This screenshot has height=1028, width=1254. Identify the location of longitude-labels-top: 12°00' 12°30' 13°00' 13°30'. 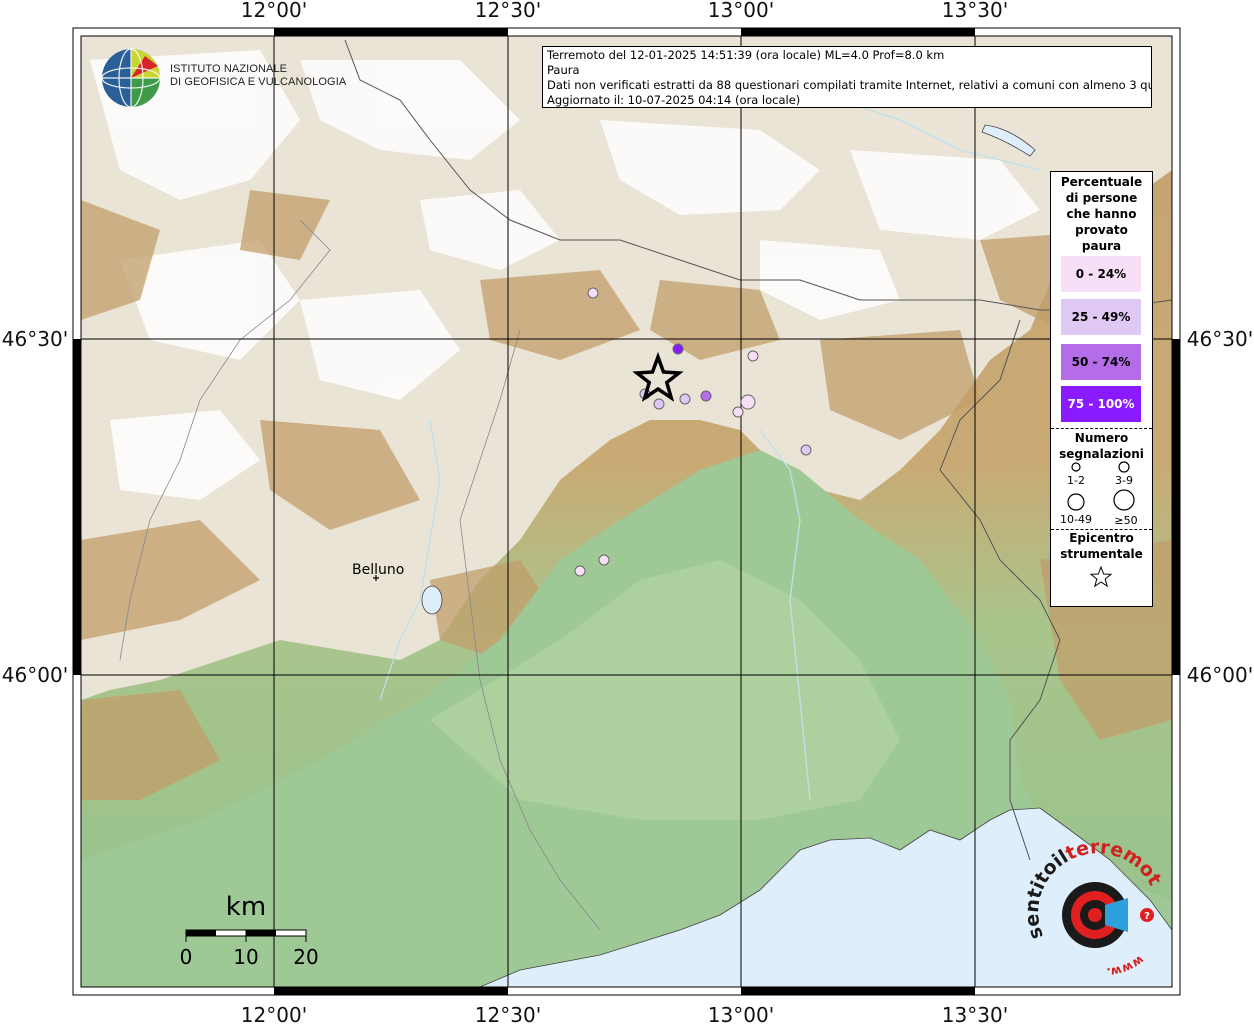
(624, 11).